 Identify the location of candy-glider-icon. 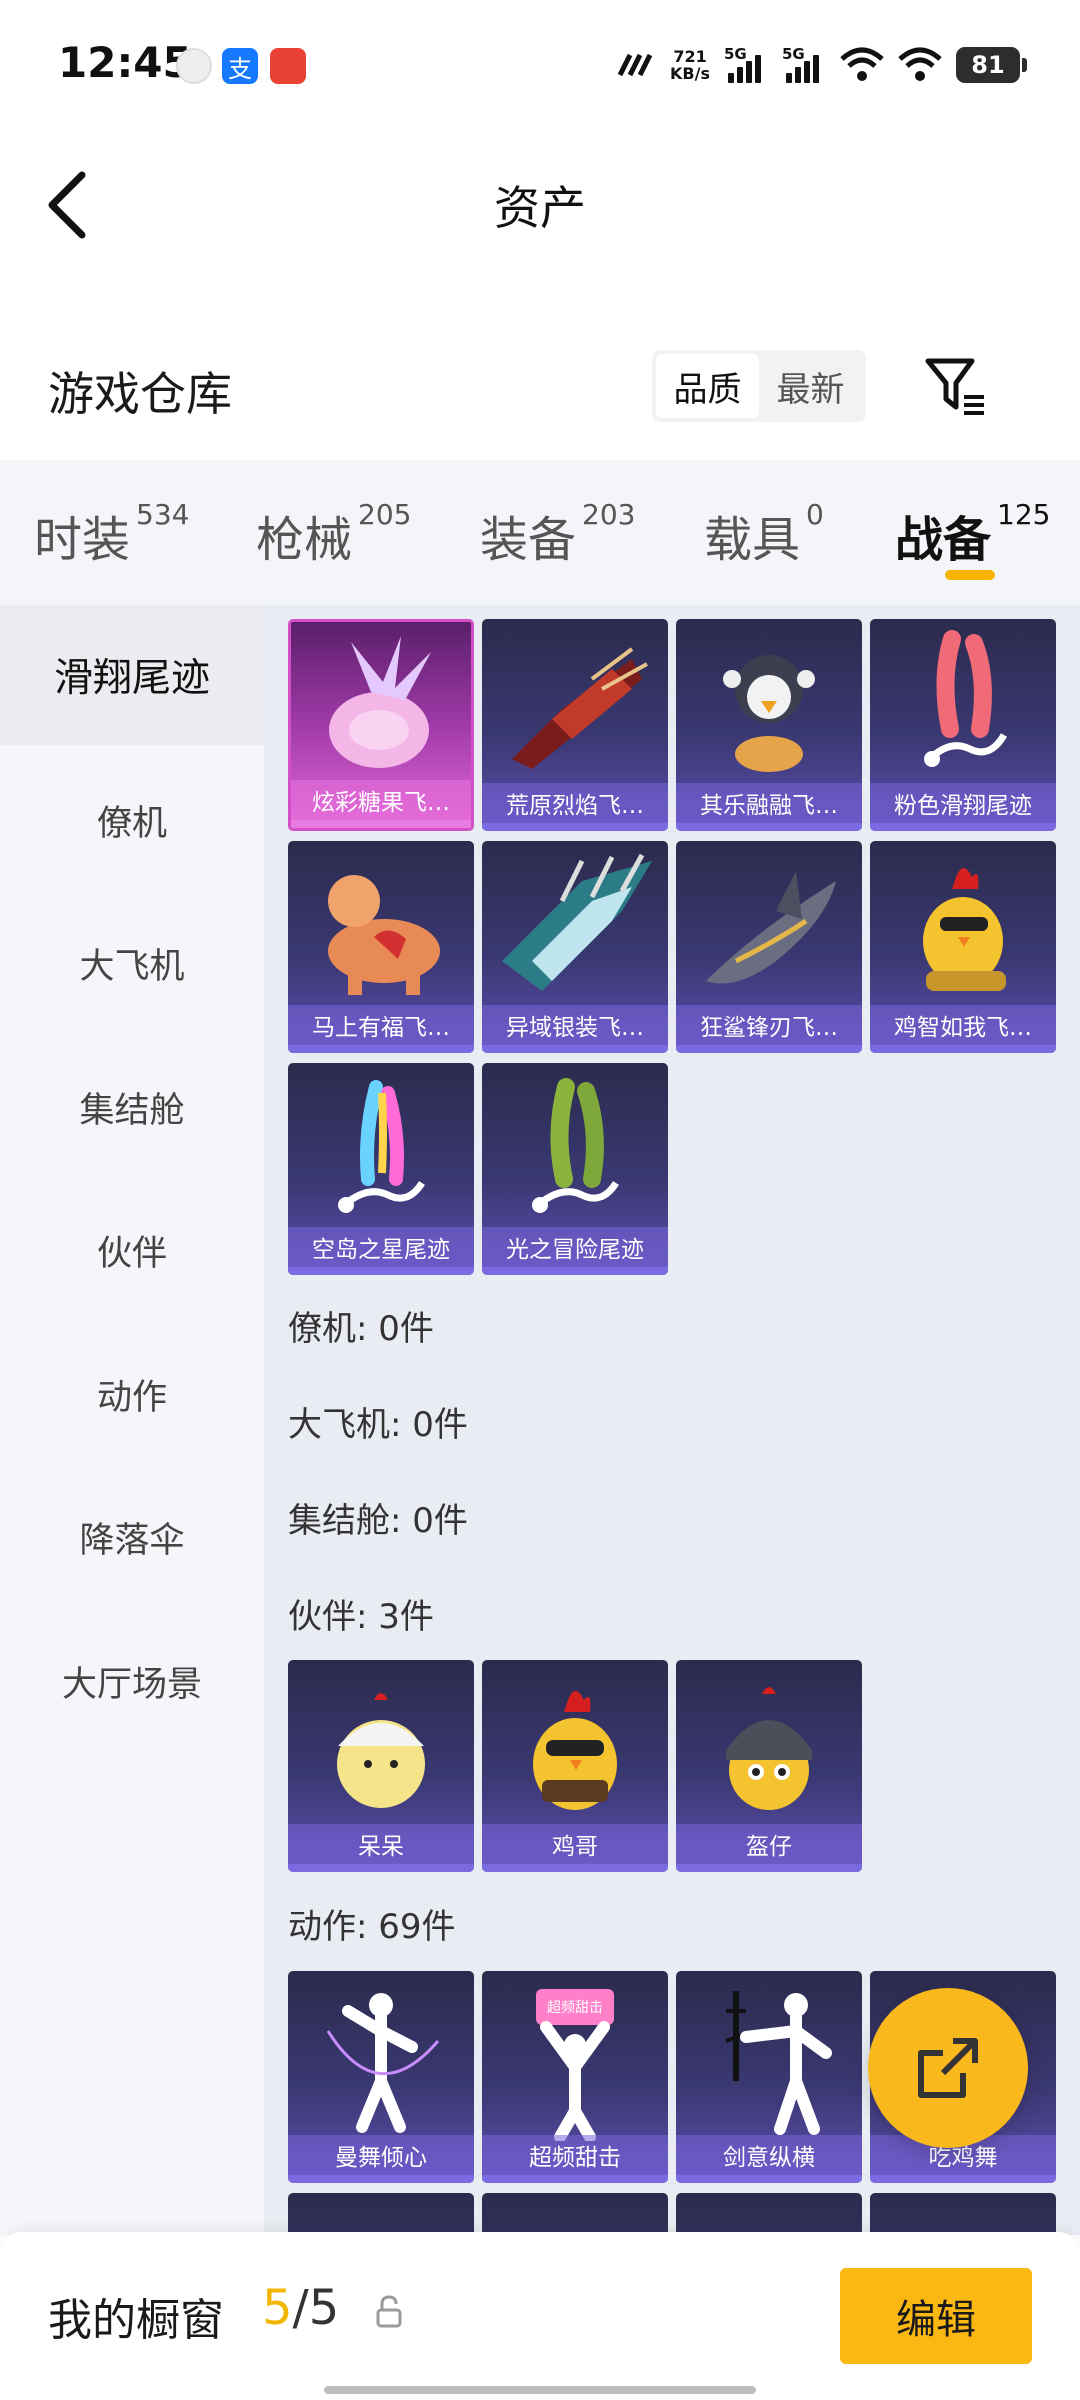
(380, 702).